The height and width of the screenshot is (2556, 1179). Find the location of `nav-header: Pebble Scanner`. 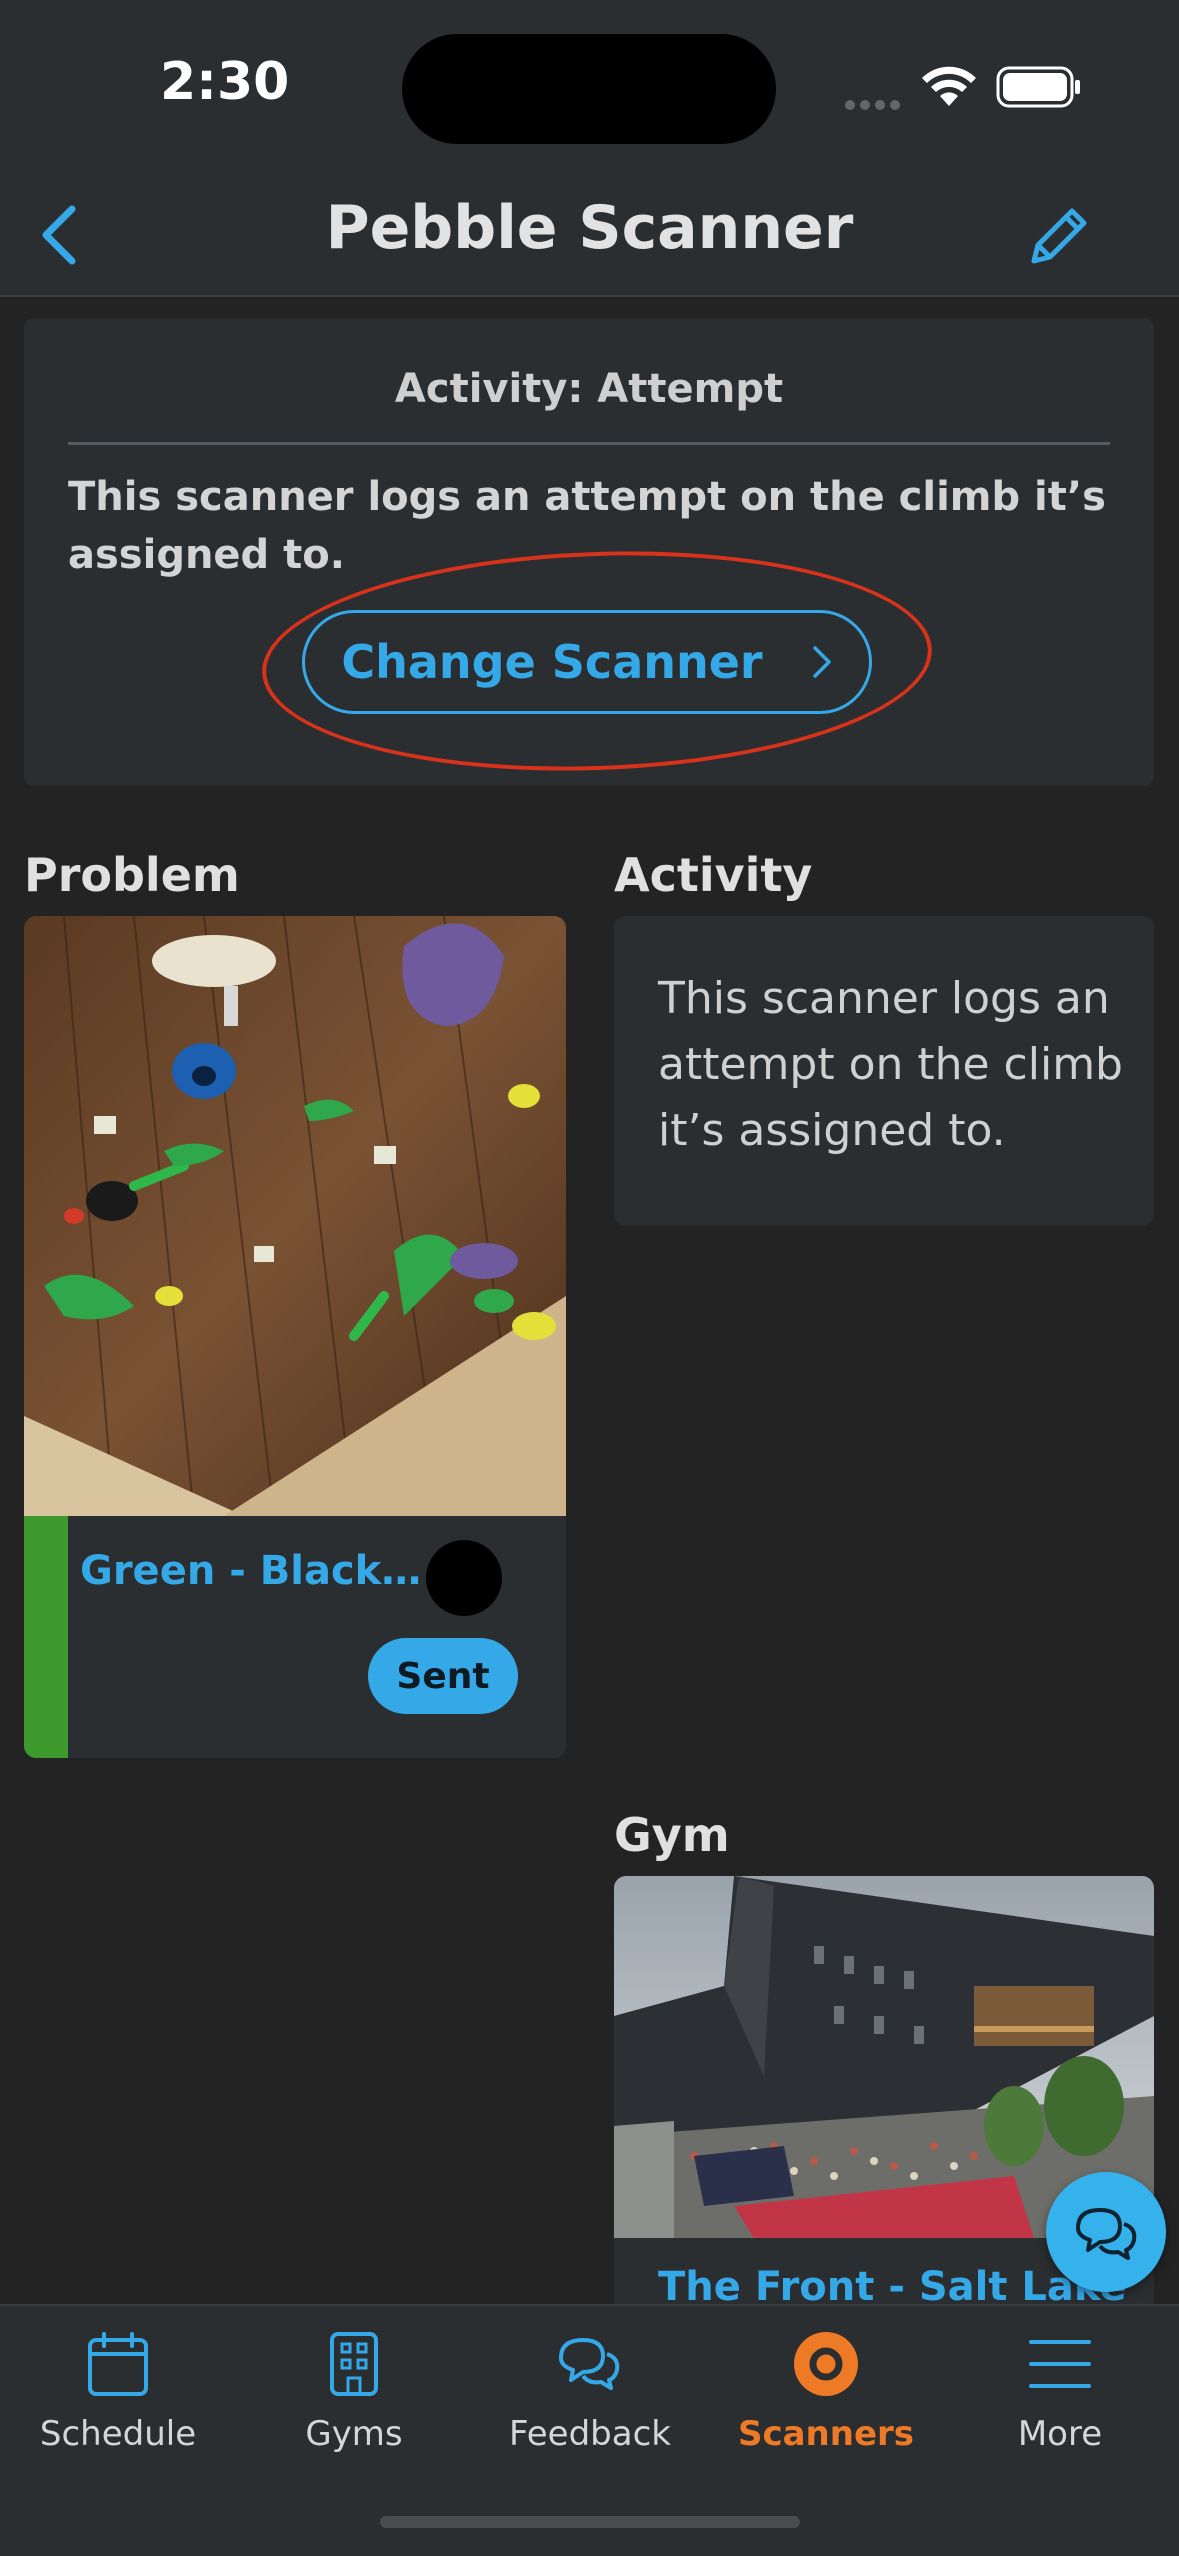

nav-header: Pebble Scanner is located at coordinates (589, 236).